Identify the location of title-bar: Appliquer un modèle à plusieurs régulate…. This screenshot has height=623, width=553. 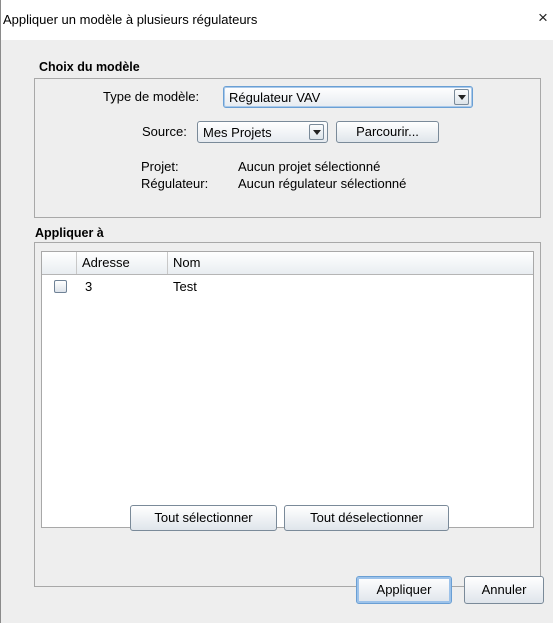
(277, 20).